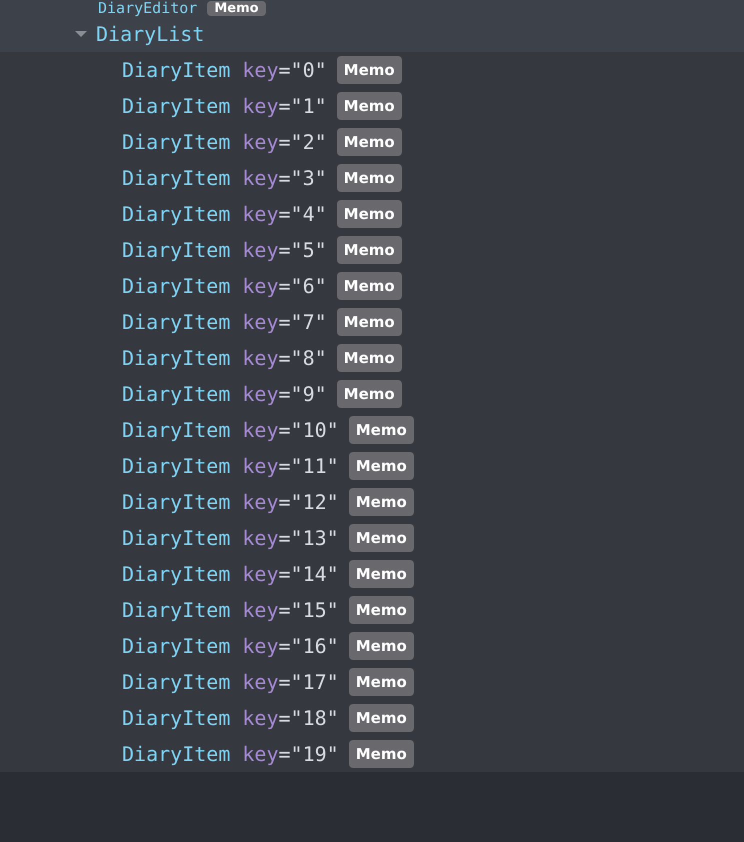 The height and width of the screenshot is (842, 744). What do you see at coordinates (302, 70) in the screenshot?
I see `prop-value: ="0"` at bounding box center [302, 70].